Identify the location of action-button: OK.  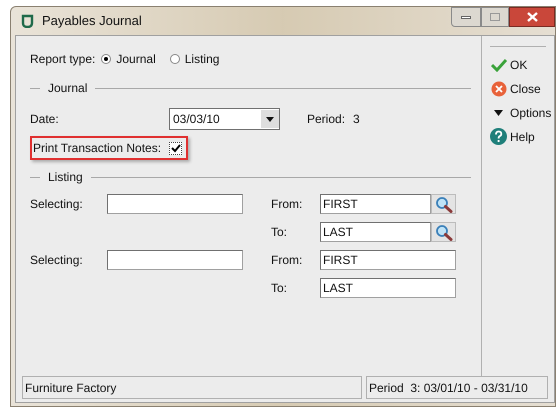
(522, 64).